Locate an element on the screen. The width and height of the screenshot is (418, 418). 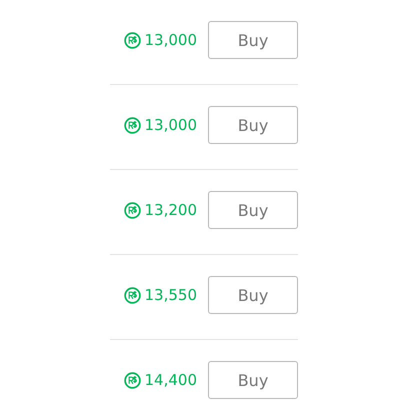
price: 14,400 is located at coordinates (170, 380).